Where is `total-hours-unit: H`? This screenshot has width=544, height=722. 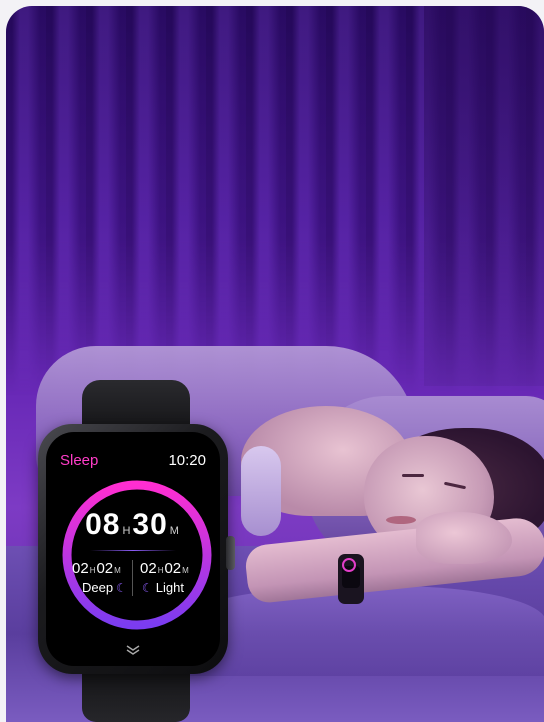
total-hours-unit: H is located at coordinates (126, 531).